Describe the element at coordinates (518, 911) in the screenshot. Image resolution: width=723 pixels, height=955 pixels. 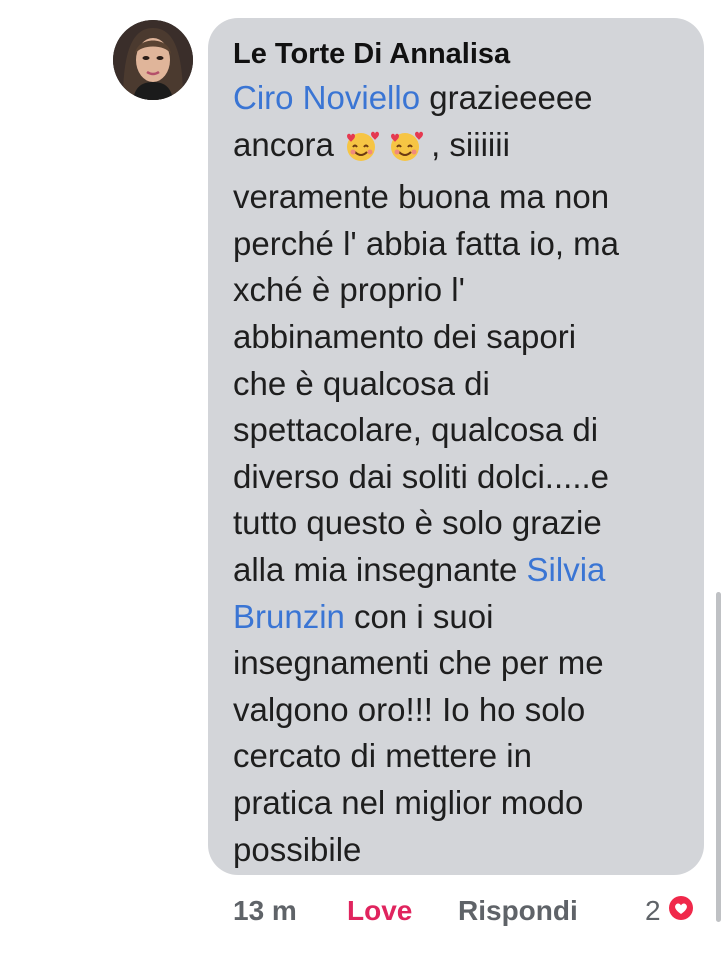
I see `reply-button: Rispondi` at that location.